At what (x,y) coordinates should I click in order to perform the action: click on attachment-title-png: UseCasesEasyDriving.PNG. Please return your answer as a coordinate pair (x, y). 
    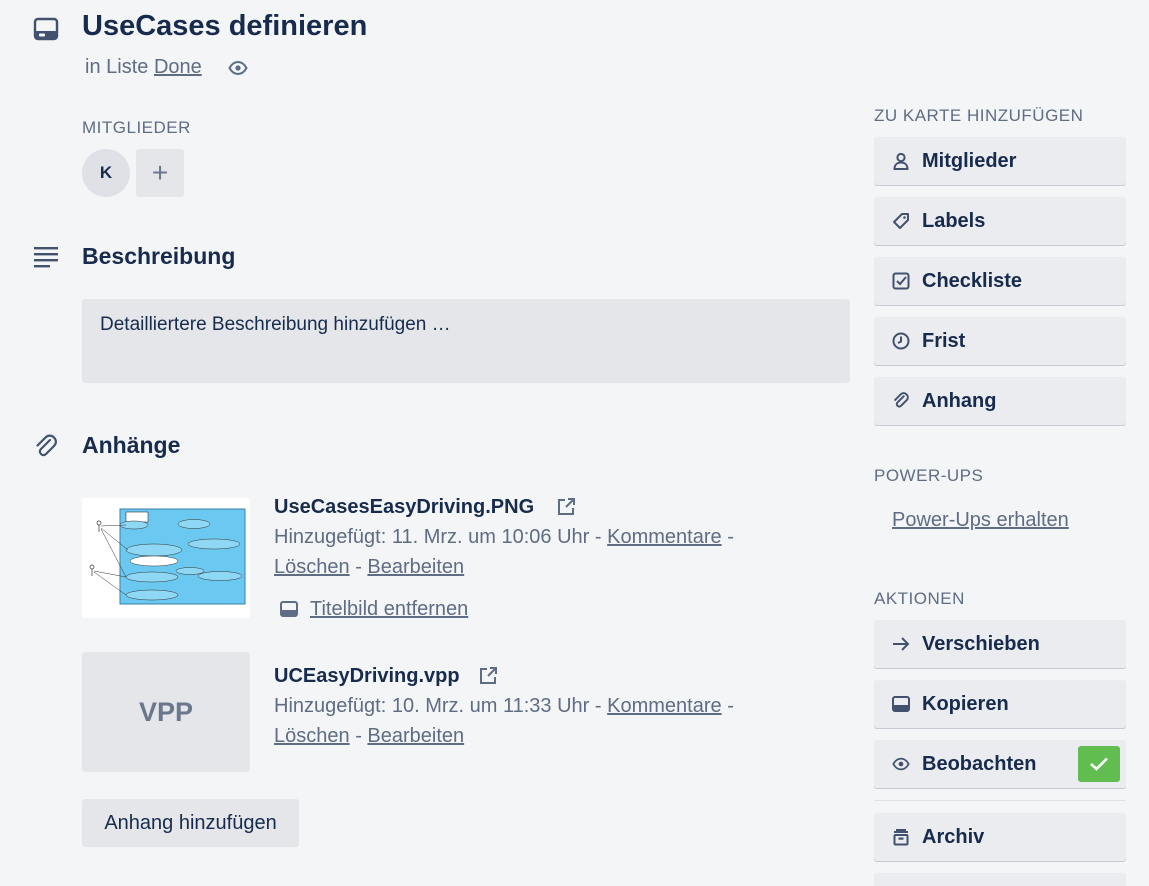
    Looking at the image, I should click on (404, 507).